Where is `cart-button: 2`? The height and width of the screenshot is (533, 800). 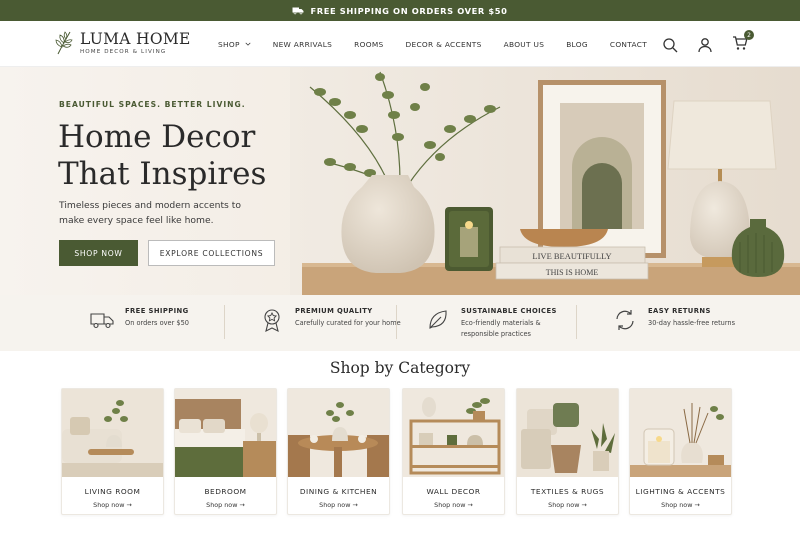
cart-button: 2 is located at coordinates (743, 42).